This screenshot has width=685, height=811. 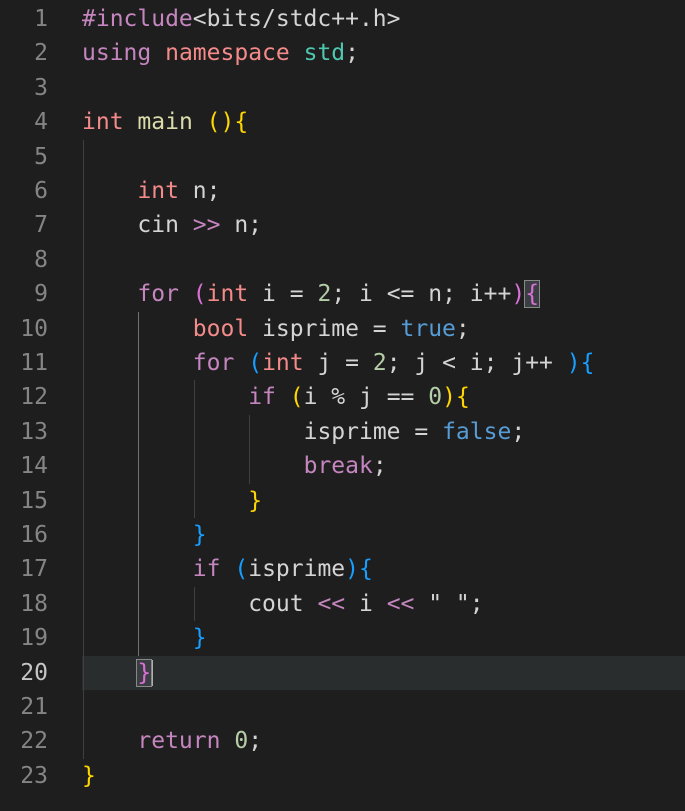 I want to click on code-text: using namespace std;, so click(x=220, y=53).